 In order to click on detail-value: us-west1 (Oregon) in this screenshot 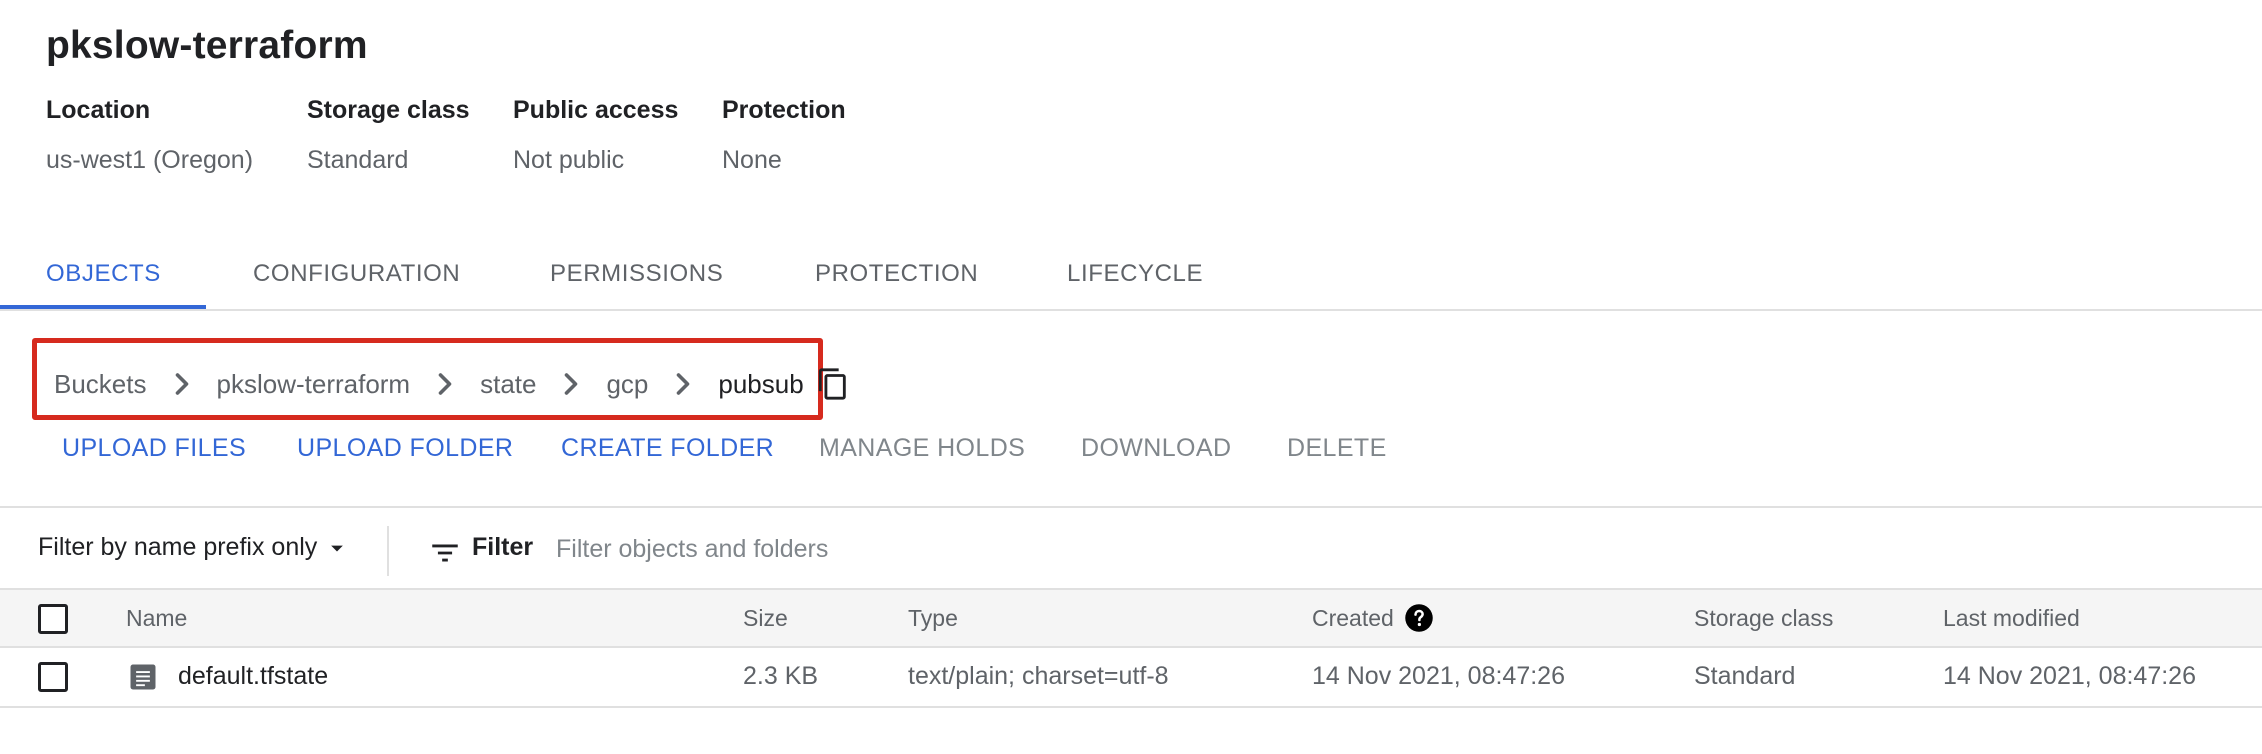, I will do `click(150, 160)`.